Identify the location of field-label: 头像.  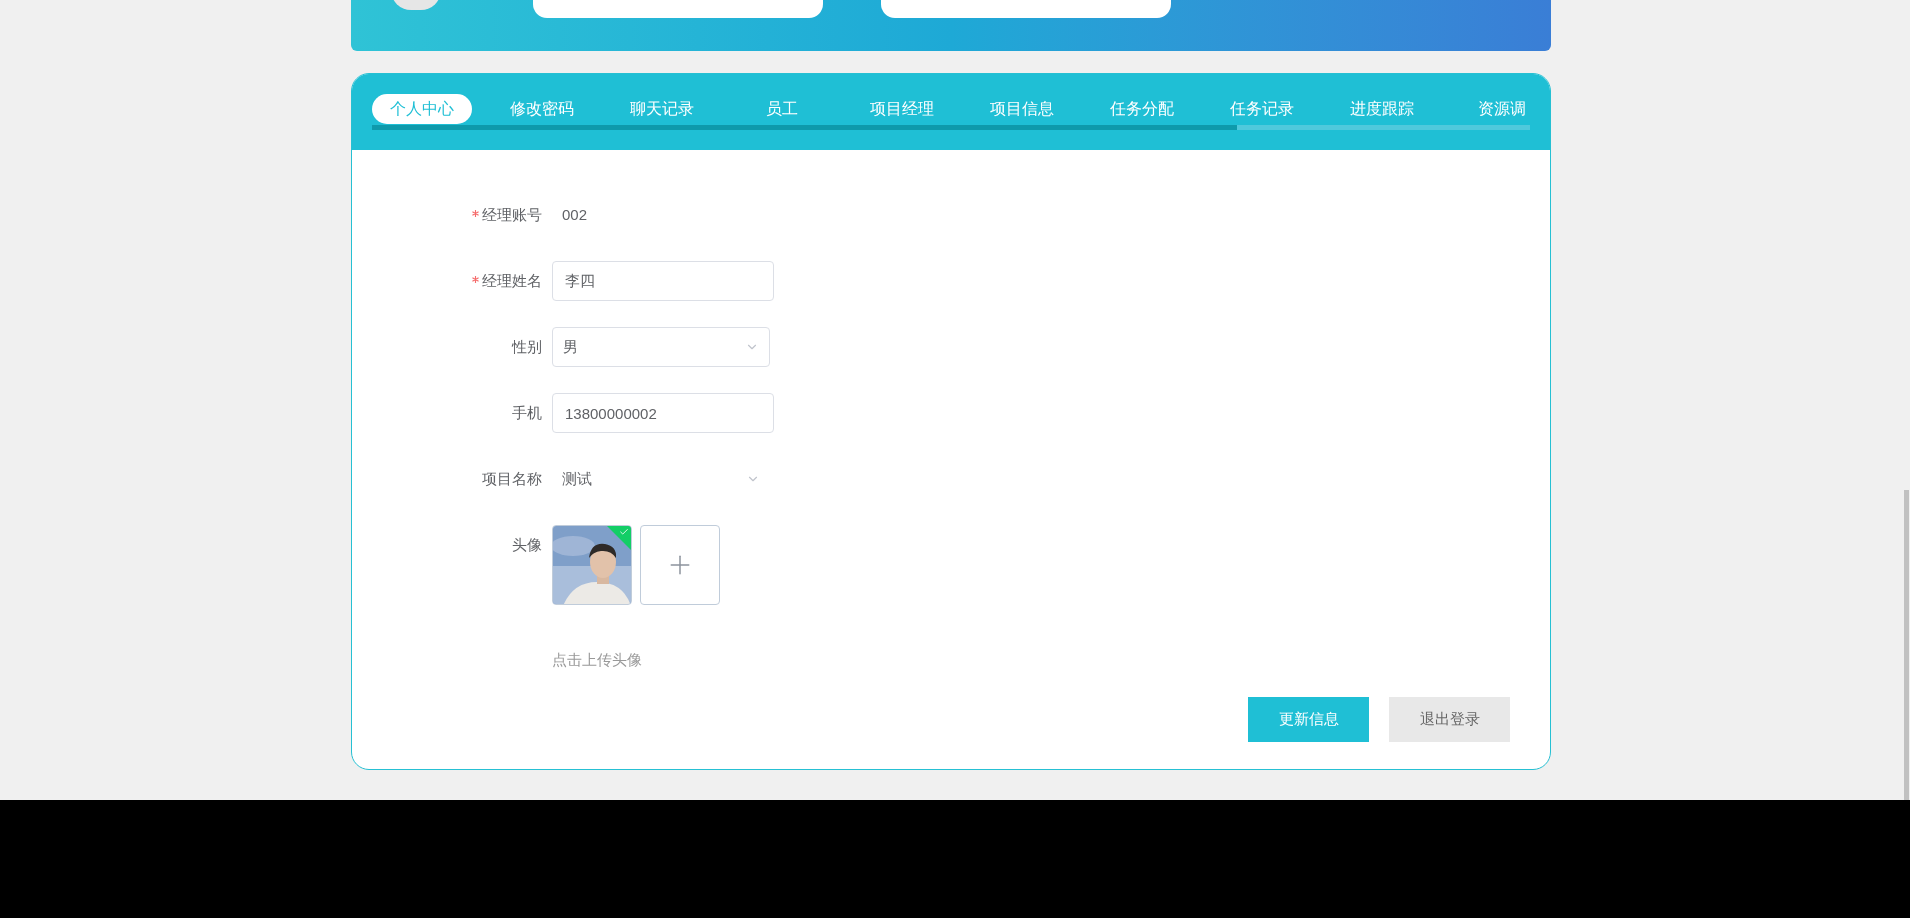
(527, 544).